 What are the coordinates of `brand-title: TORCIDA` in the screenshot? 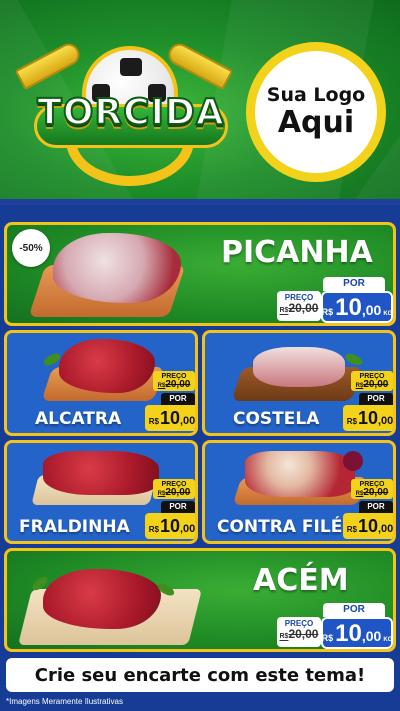 It's located at (130, 112).